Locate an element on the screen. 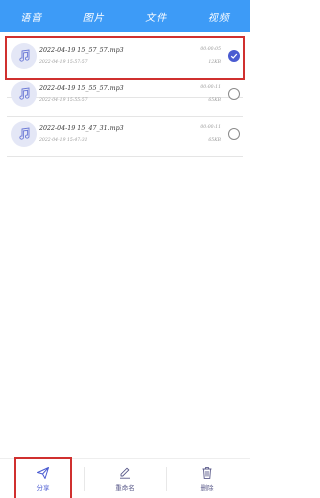 The height and width of the screenshot is (498, 320). action-bar: 分享 重命名 删除 is located at coordinates (125, 477).